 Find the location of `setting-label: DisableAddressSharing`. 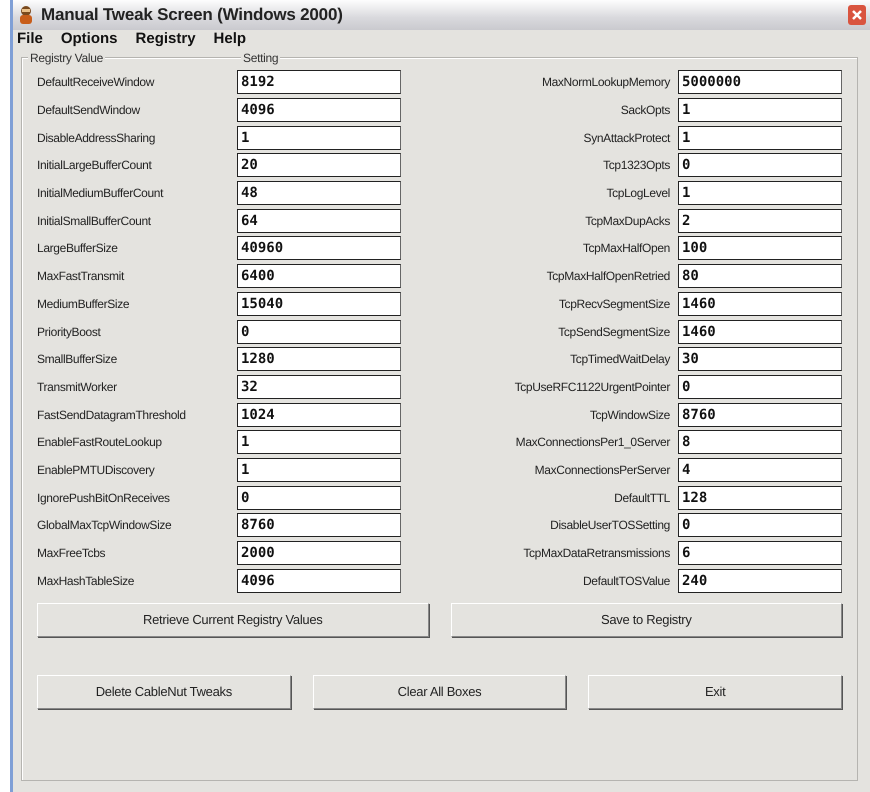

setting-label: DisableAddressSharing is located at coordinates (96, 138).